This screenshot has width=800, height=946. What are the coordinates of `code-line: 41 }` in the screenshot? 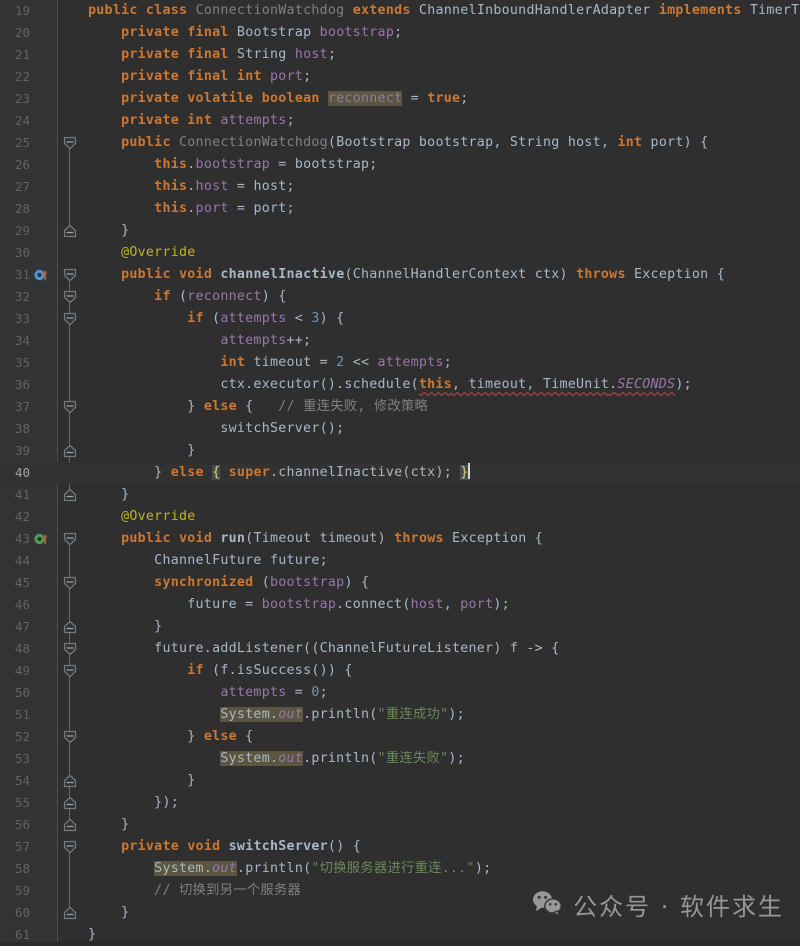 It's located at (400, 495).